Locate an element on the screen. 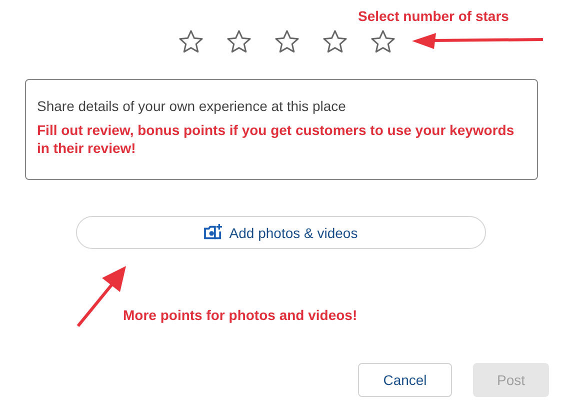 The width and height of the screenshot is (568, 419). annotation-text: Fill out review, bonus points if you get customers to use your keywords in their review! is located at coordinates (276, 139).